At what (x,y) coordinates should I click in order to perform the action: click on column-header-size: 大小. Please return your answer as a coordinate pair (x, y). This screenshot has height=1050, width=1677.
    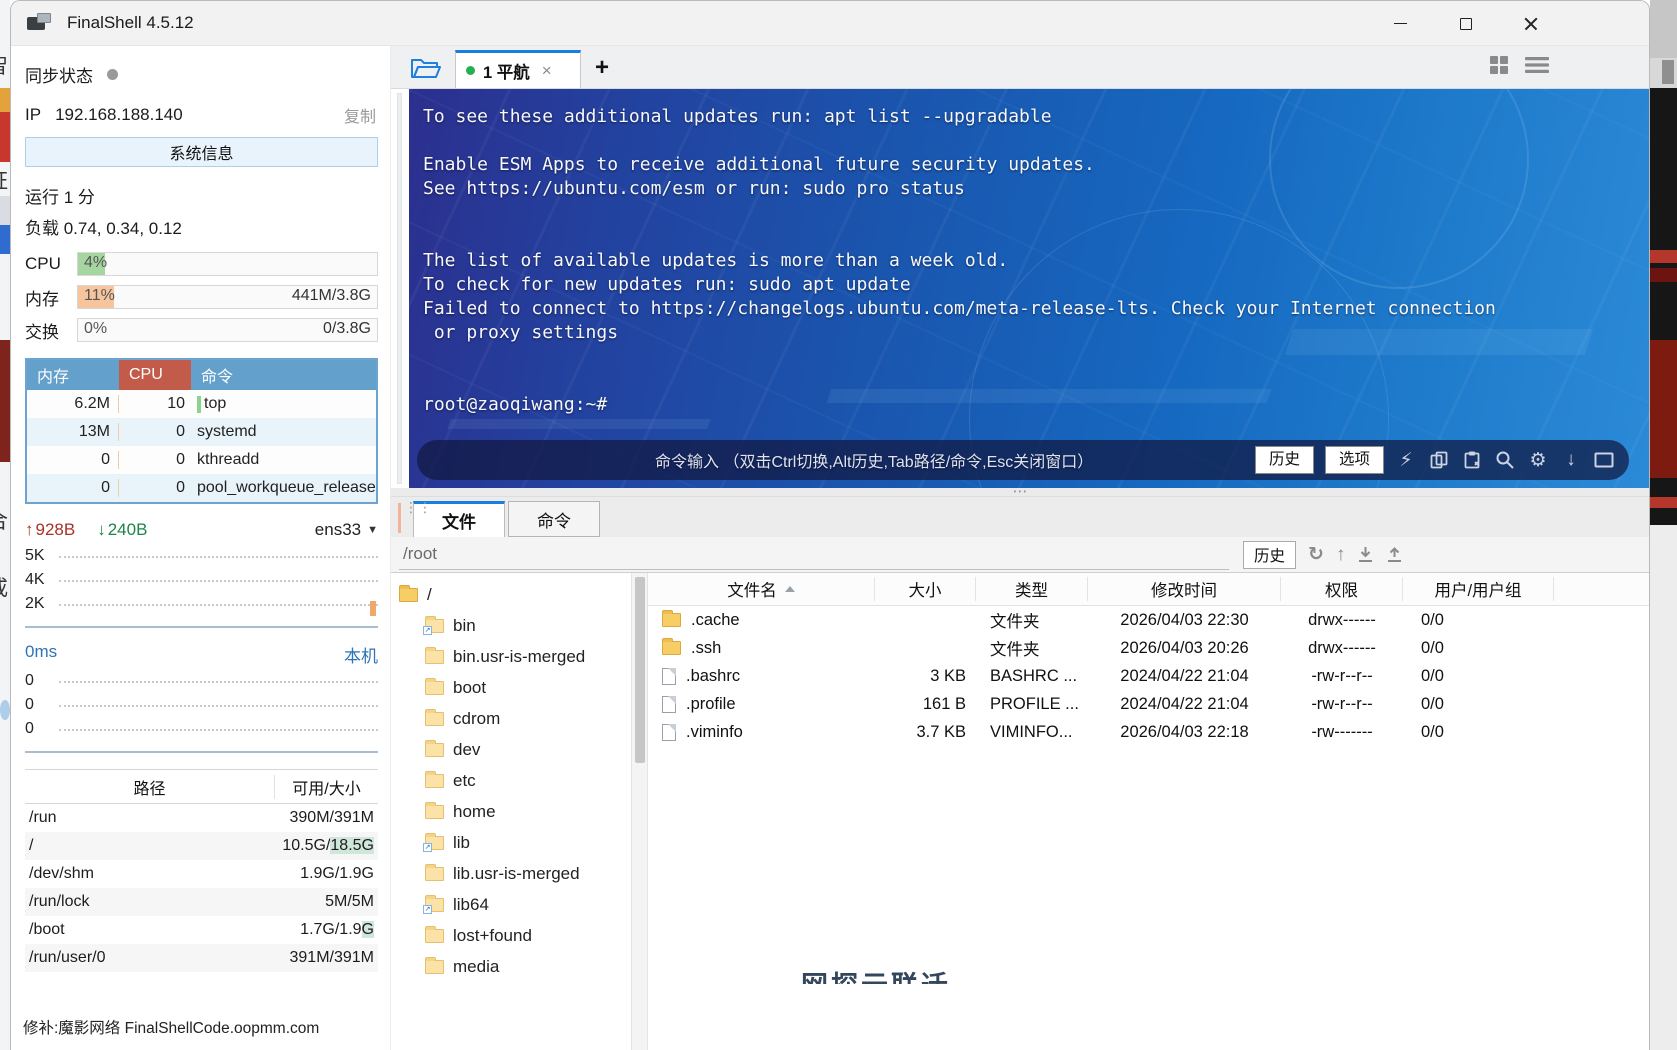
    Looking at the image, I should click on (925, 589).